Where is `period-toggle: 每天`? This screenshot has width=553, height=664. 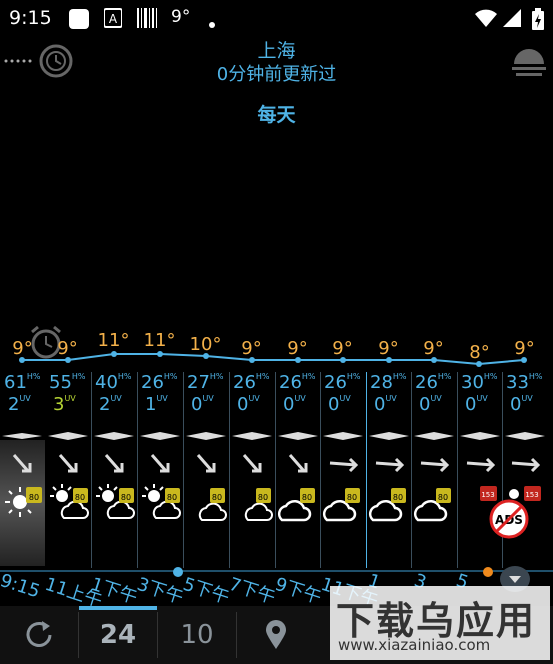
period-toggle: 每天 is located at coordinates (276, 113).